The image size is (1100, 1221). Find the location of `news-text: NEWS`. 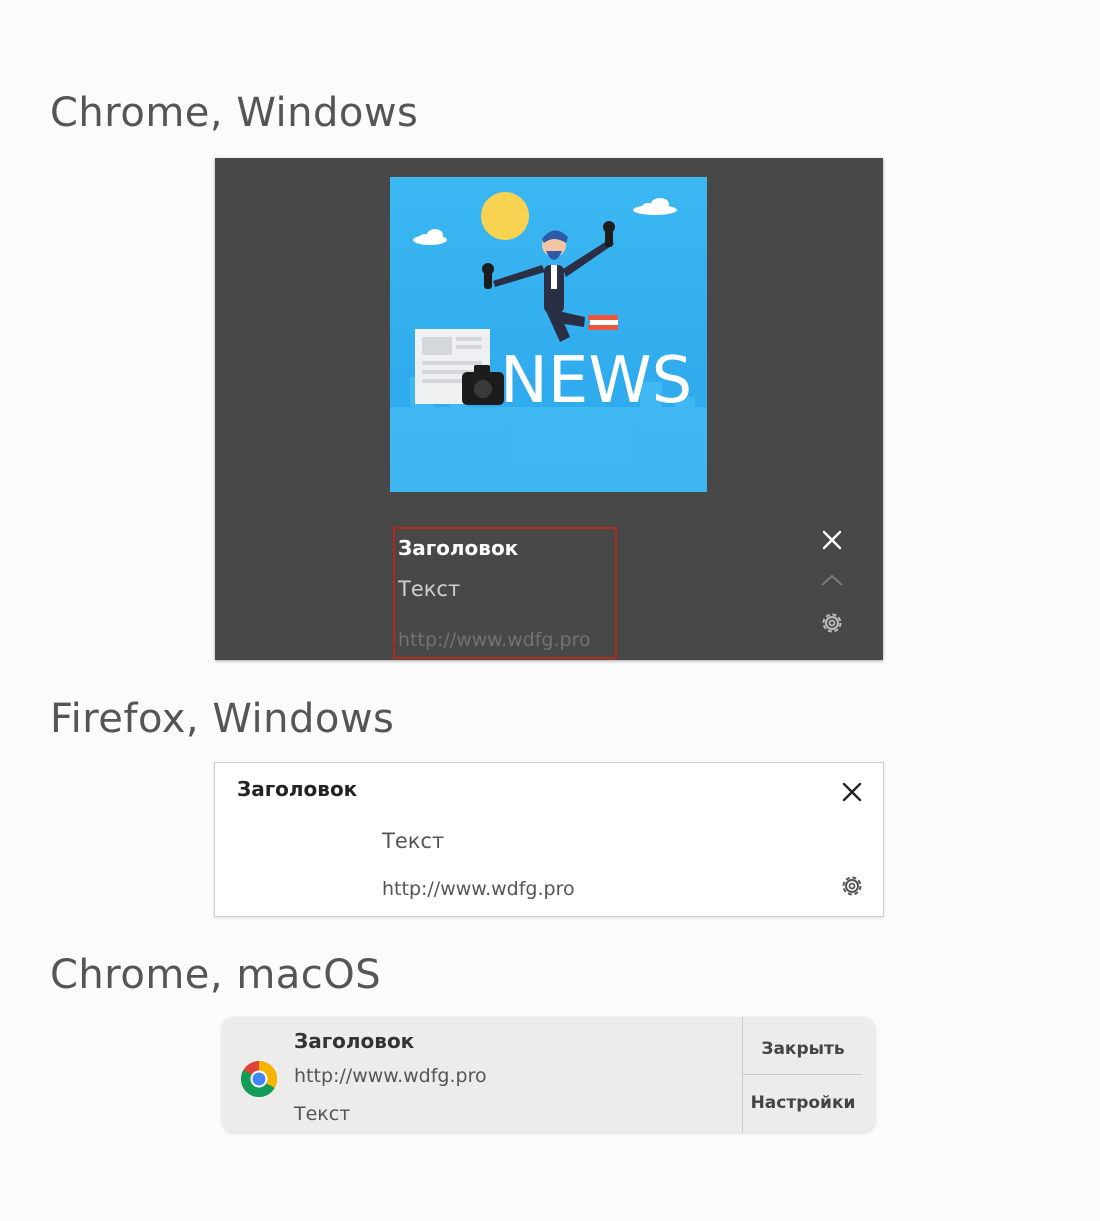

news-text: NEWS is located at coordinates (596, 381).